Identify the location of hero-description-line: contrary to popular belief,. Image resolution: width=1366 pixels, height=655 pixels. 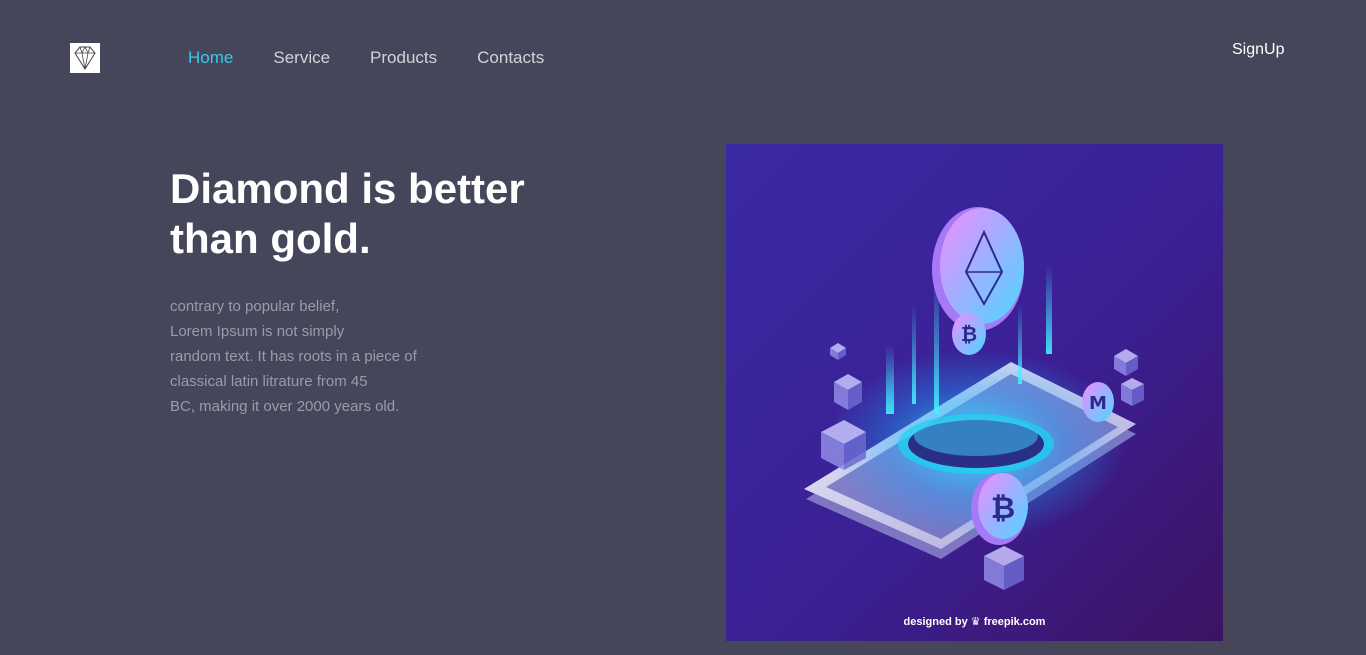
(255, 306).